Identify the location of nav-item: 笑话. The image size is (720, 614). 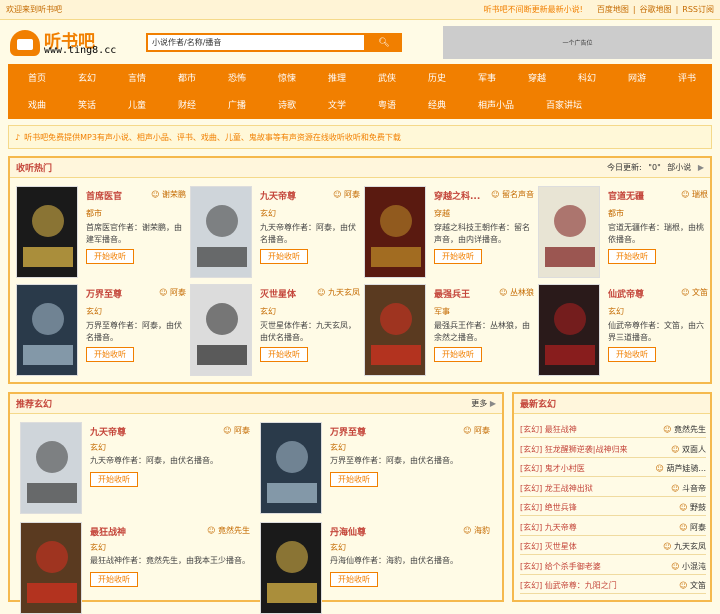
(87, 104).